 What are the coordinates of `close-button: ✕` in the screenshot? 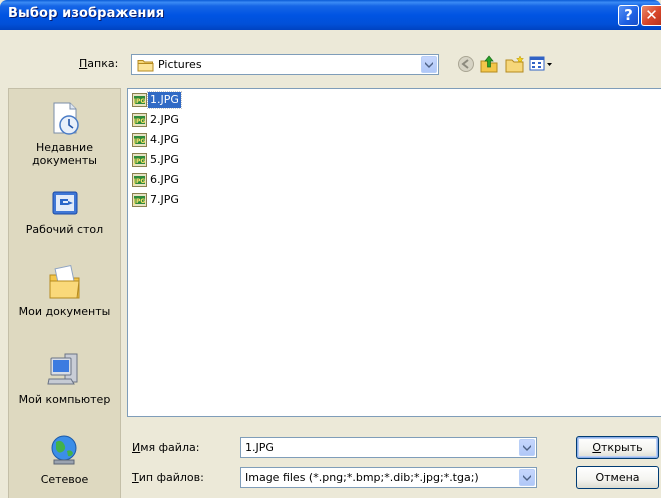 It's located at (651, 15).